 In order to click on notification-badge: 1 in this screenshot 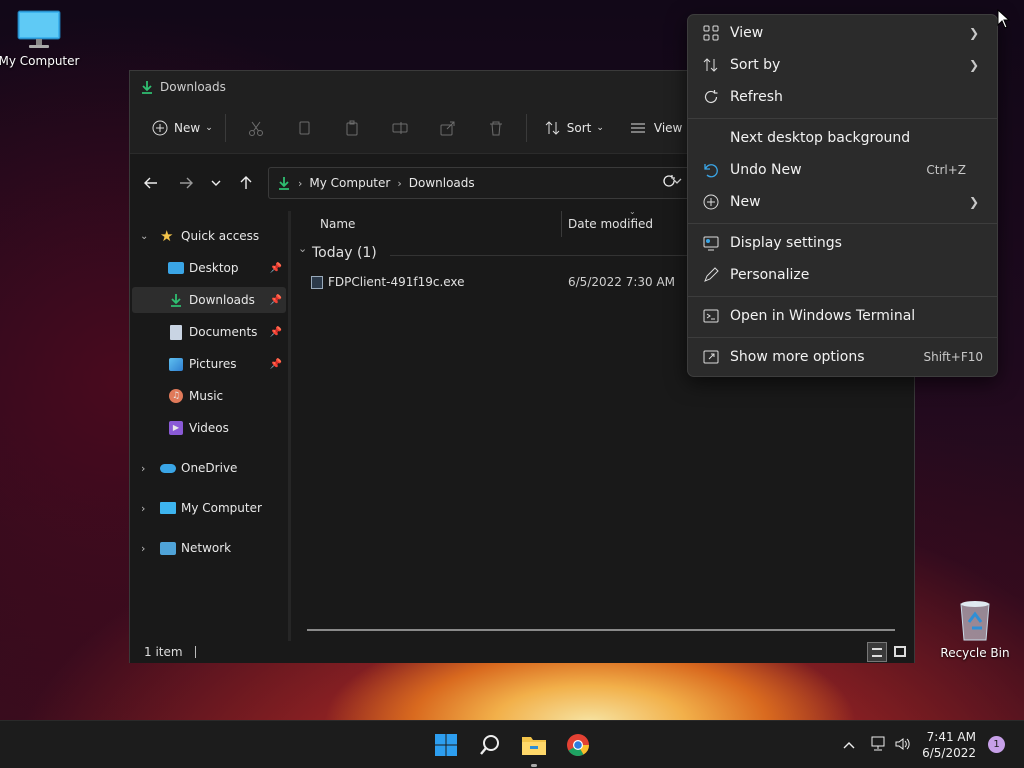, I will do `click(996, 744)`.